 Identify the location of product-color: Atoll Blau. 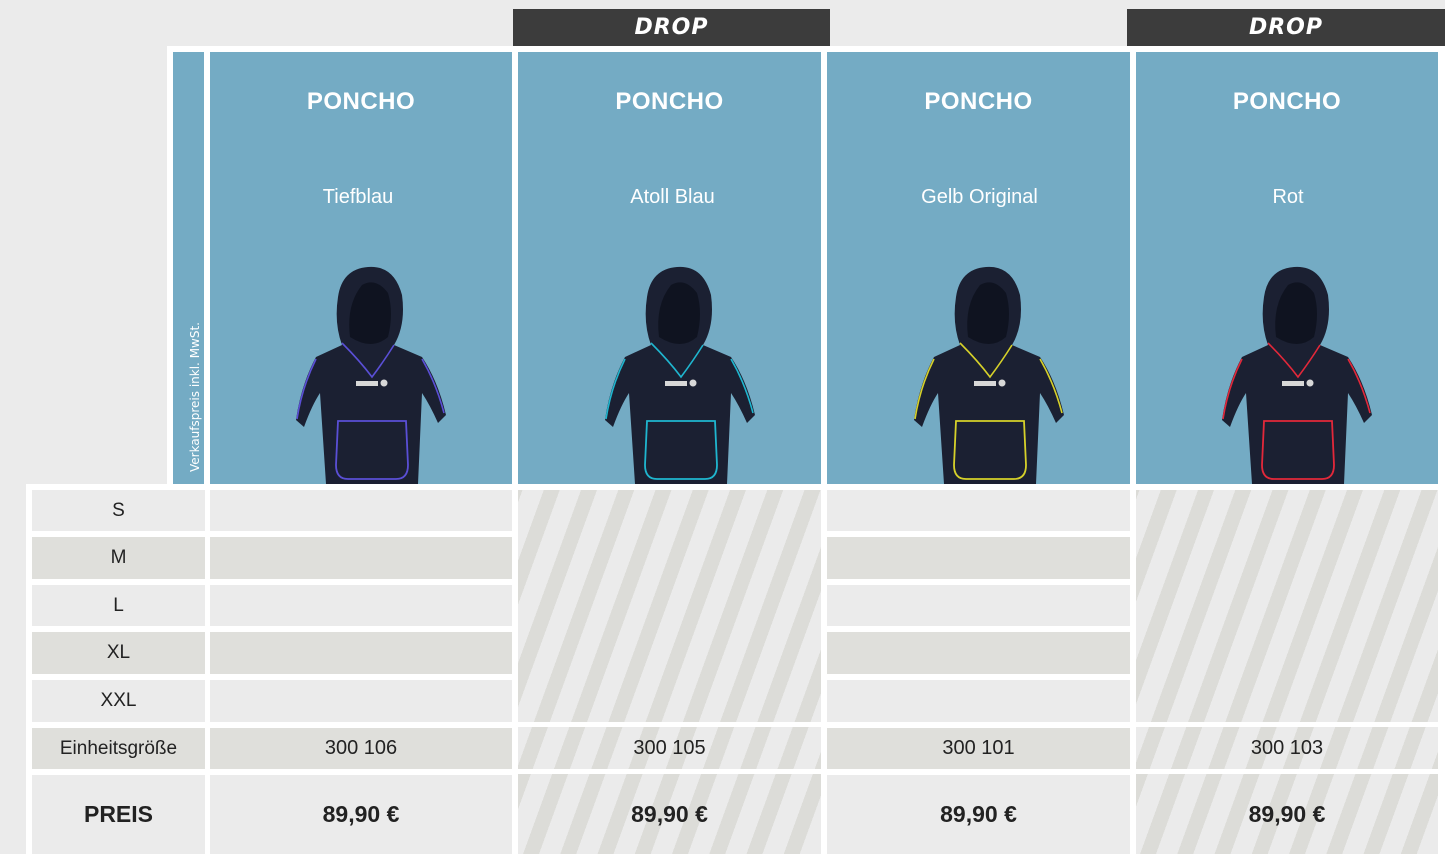
(672, 197).